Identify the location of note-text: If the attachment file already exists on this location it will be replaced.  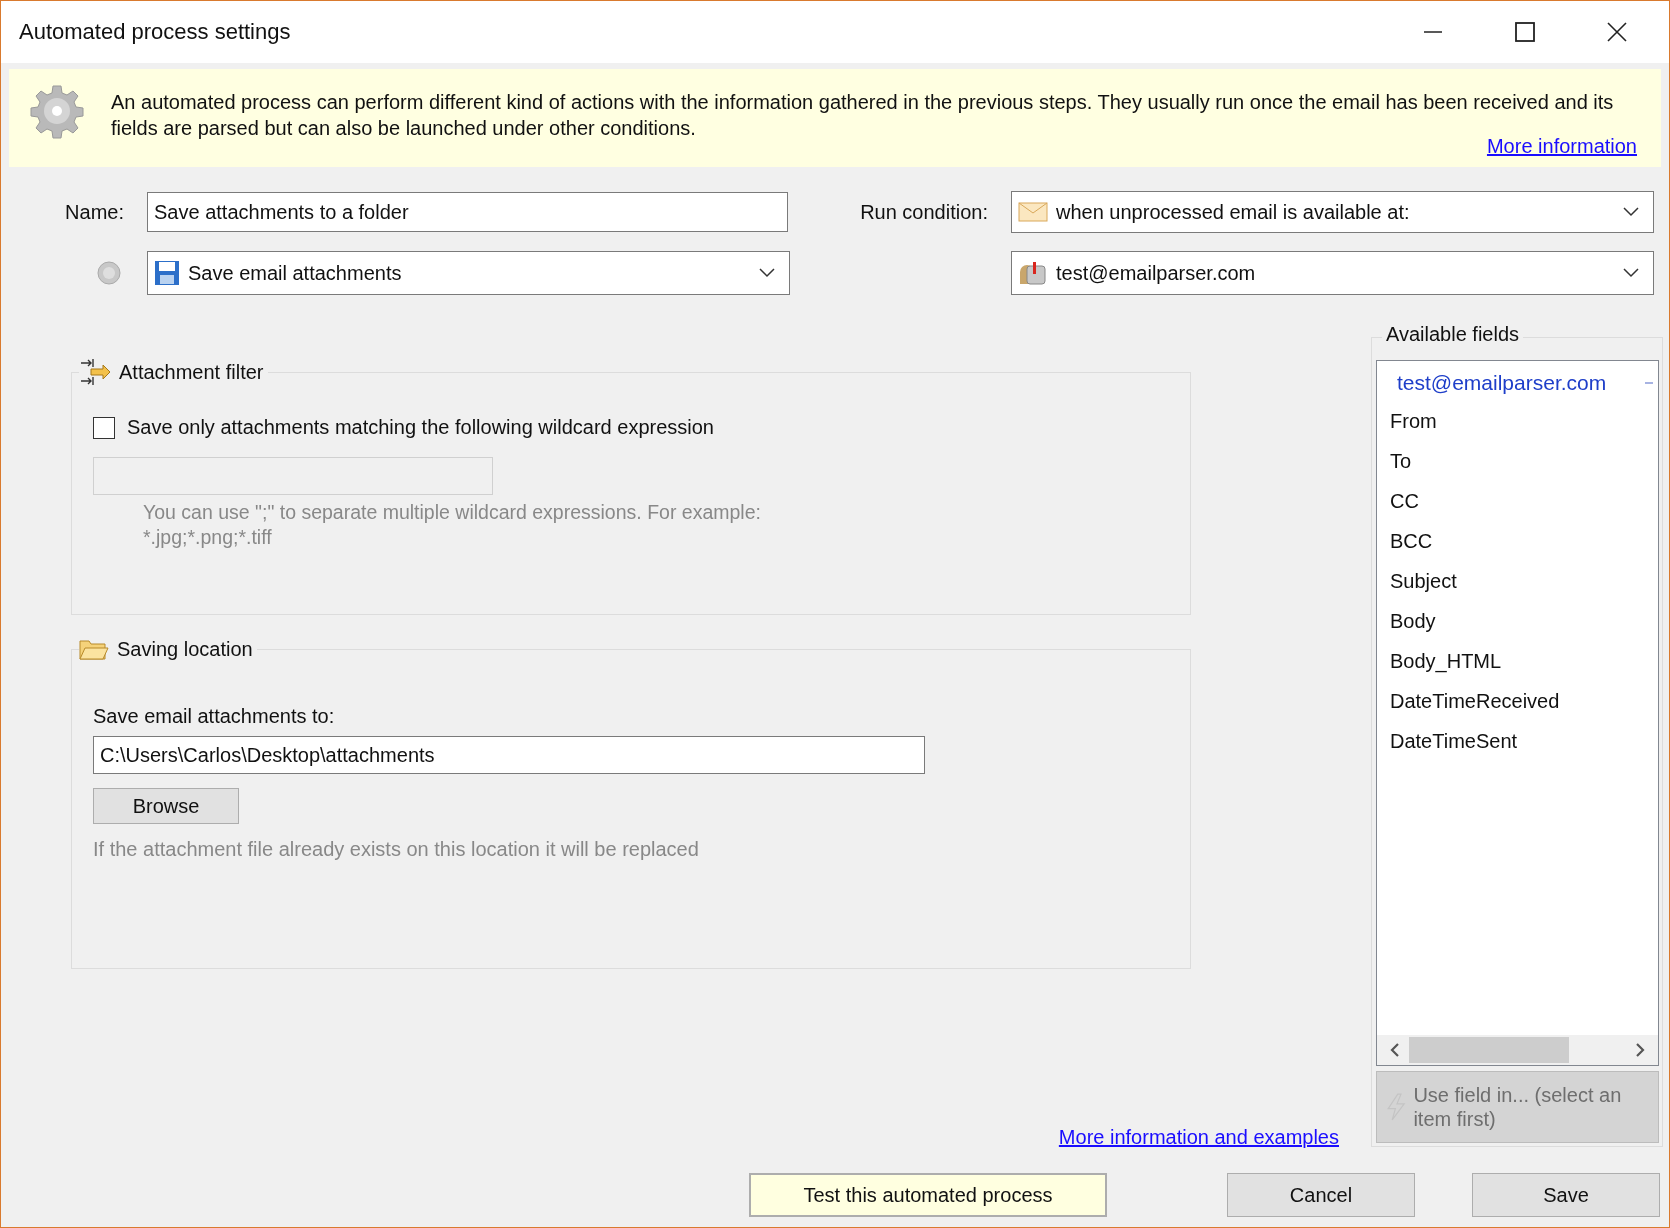
(396, 849).